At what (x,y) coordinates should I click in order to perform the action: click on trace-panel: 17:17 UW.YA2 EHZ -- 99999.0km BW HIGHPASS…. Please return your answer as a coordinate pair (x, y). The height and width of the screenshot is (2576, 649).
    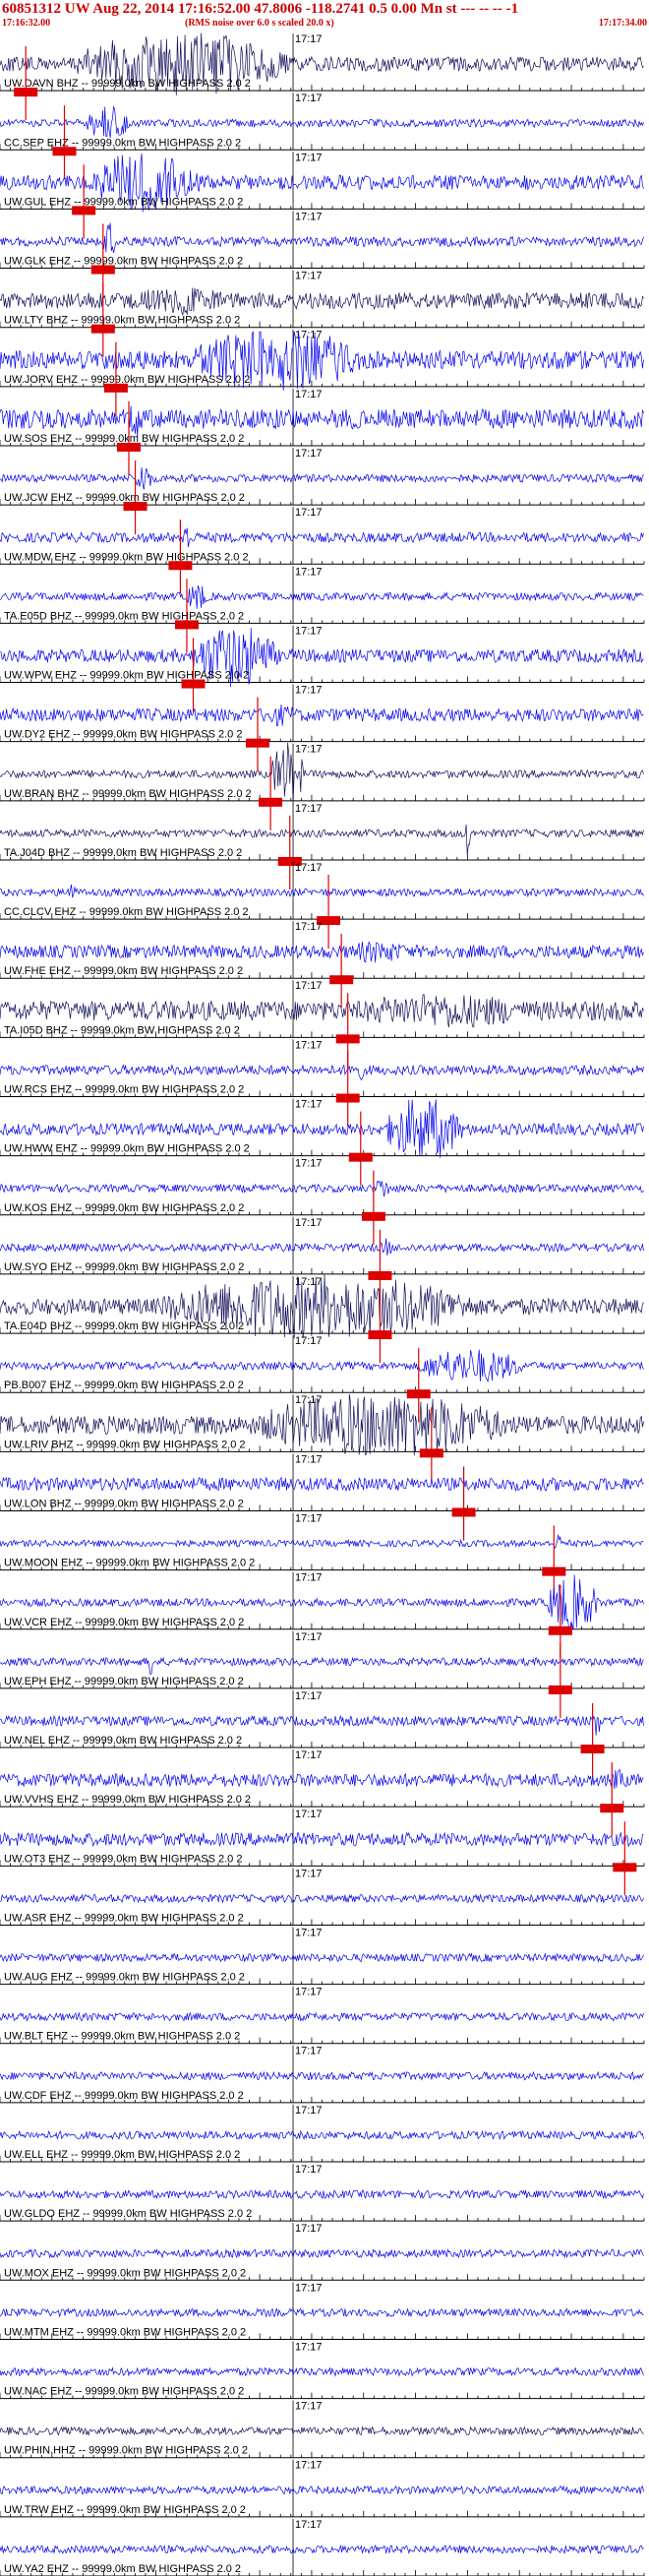
    Looking at the image, I should click on (322, 2547).